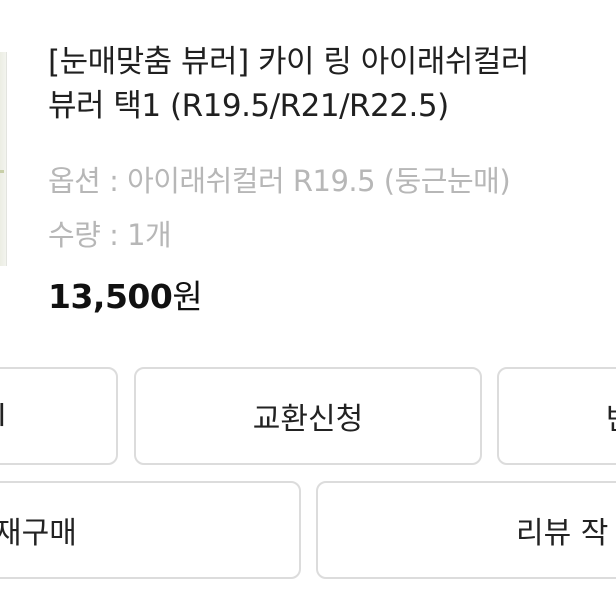 This screenshot has width=616, height=616. What do you see at coordinates (187, 296) in the screenshot?
I see `price-unit: 원` at bounding box center [187, 296].